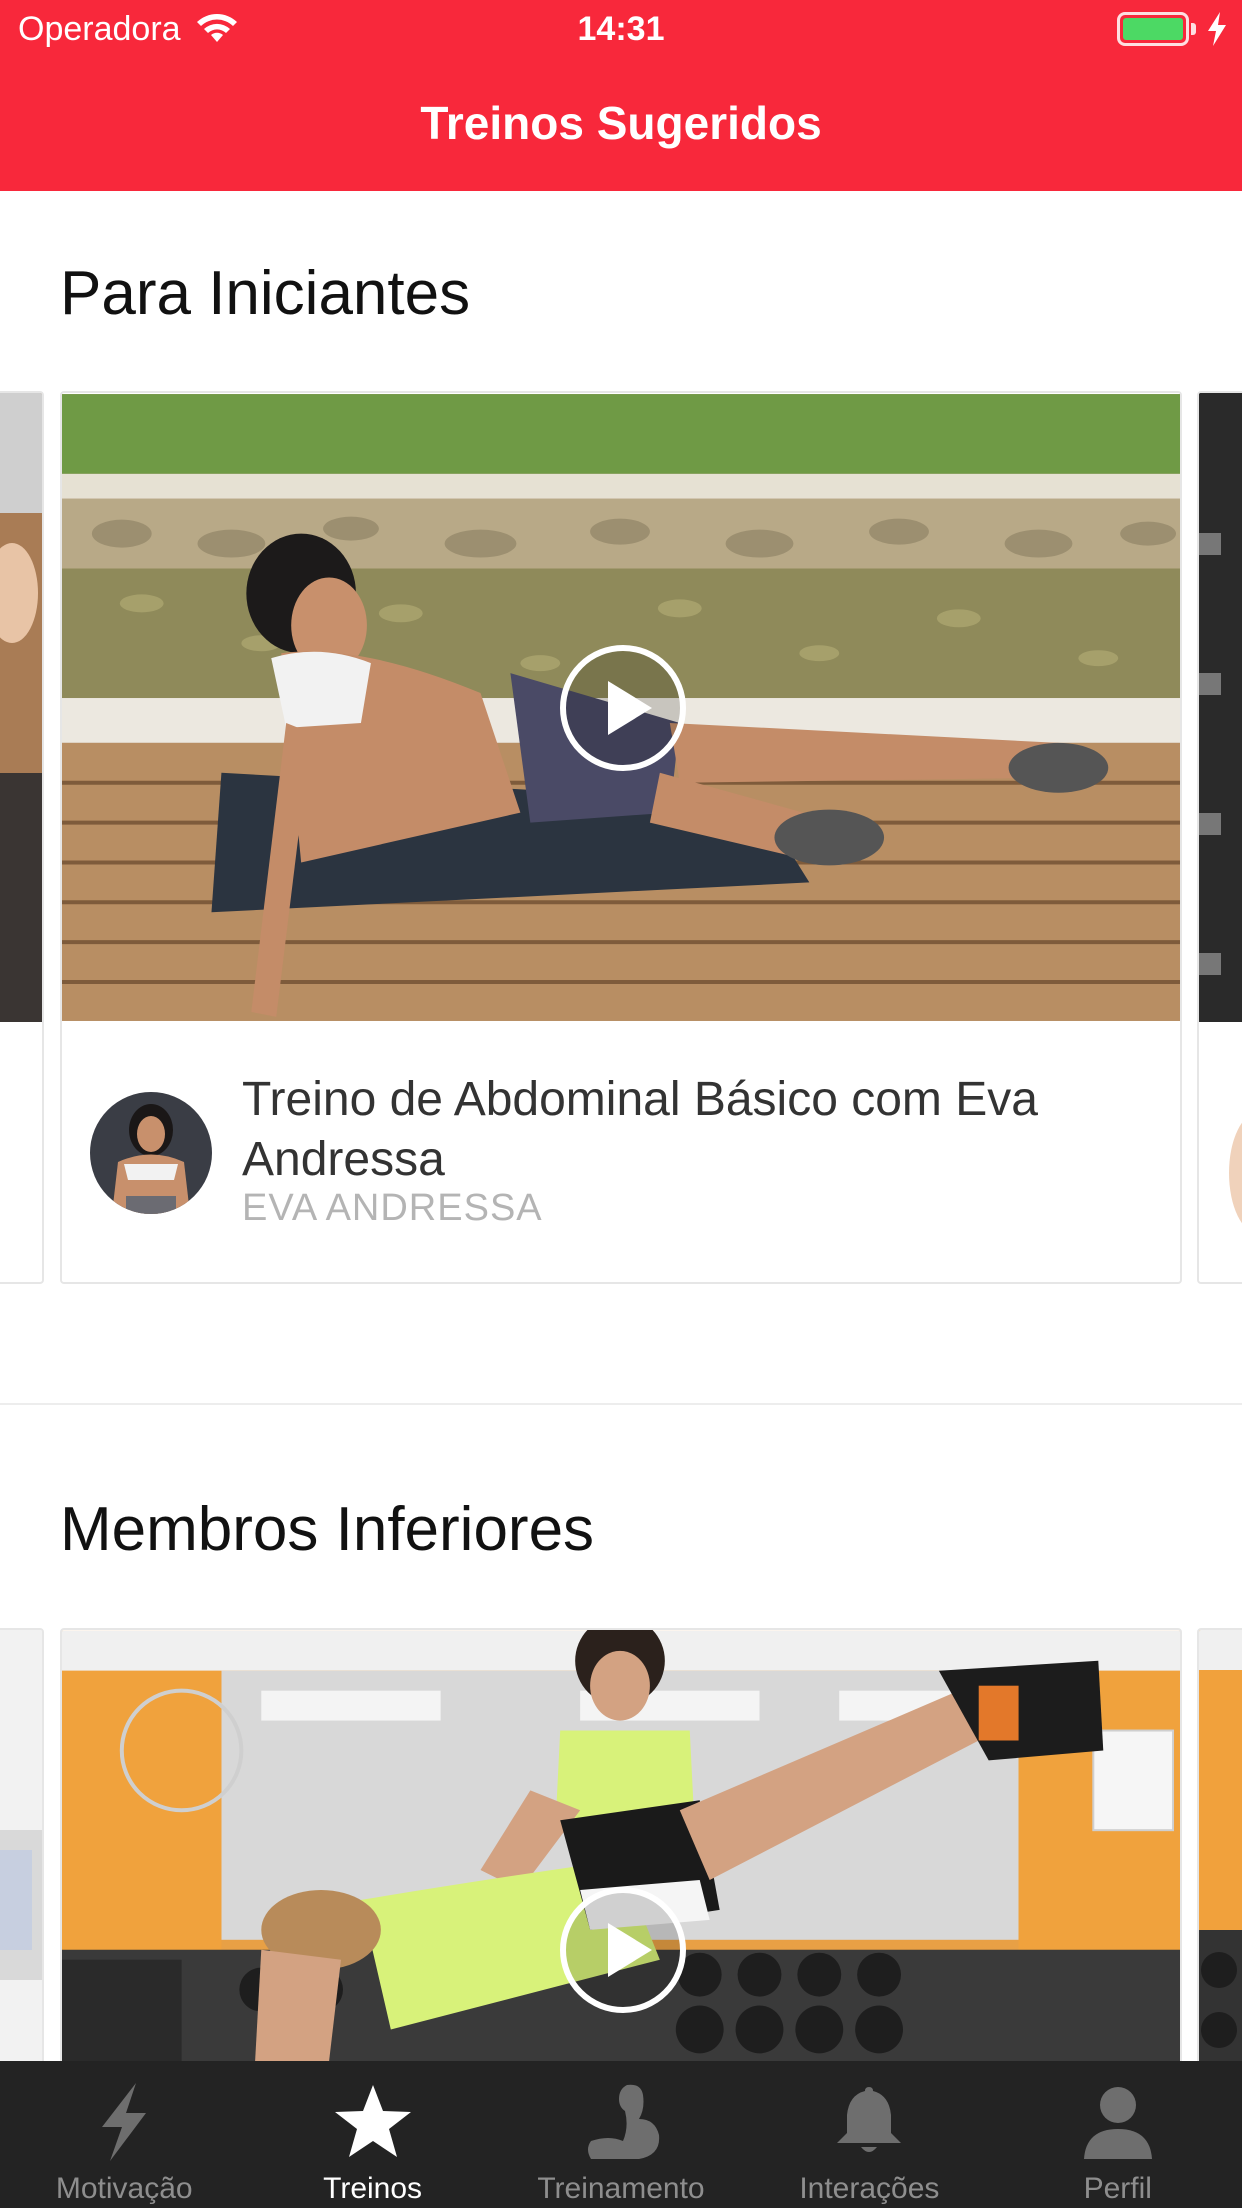  Describe the element at coordinates (869, 2119) in the screenshot. I see `bell-icon` at that location.